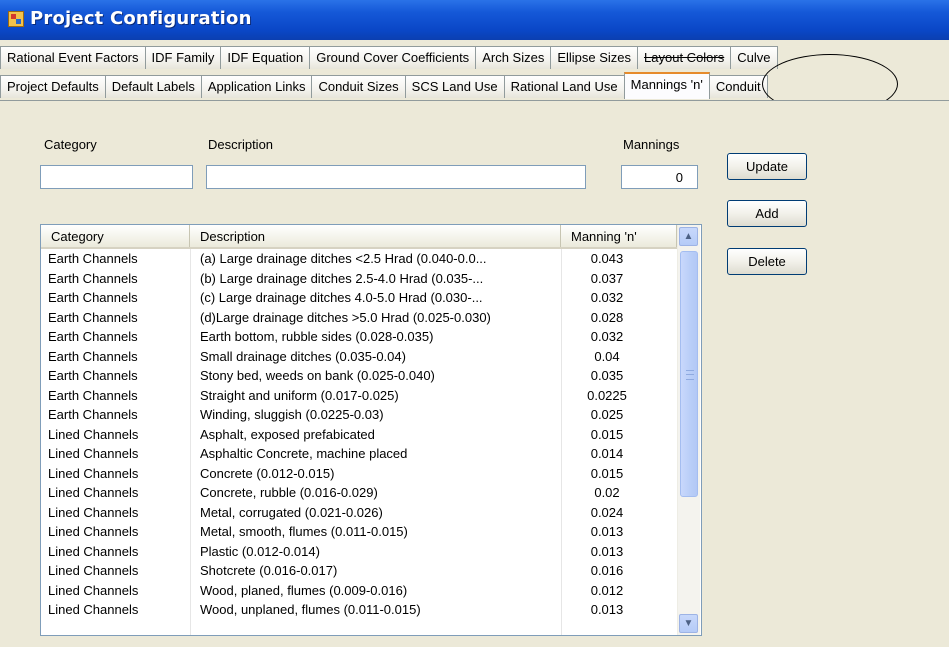 This screenshot has height=647, width=949. What do you see at coordinates (304, 590) in the screenshot?
I see `cell-description: Wood, planed, flumes (0.009-0.016)` at bounding box center [304, 590].